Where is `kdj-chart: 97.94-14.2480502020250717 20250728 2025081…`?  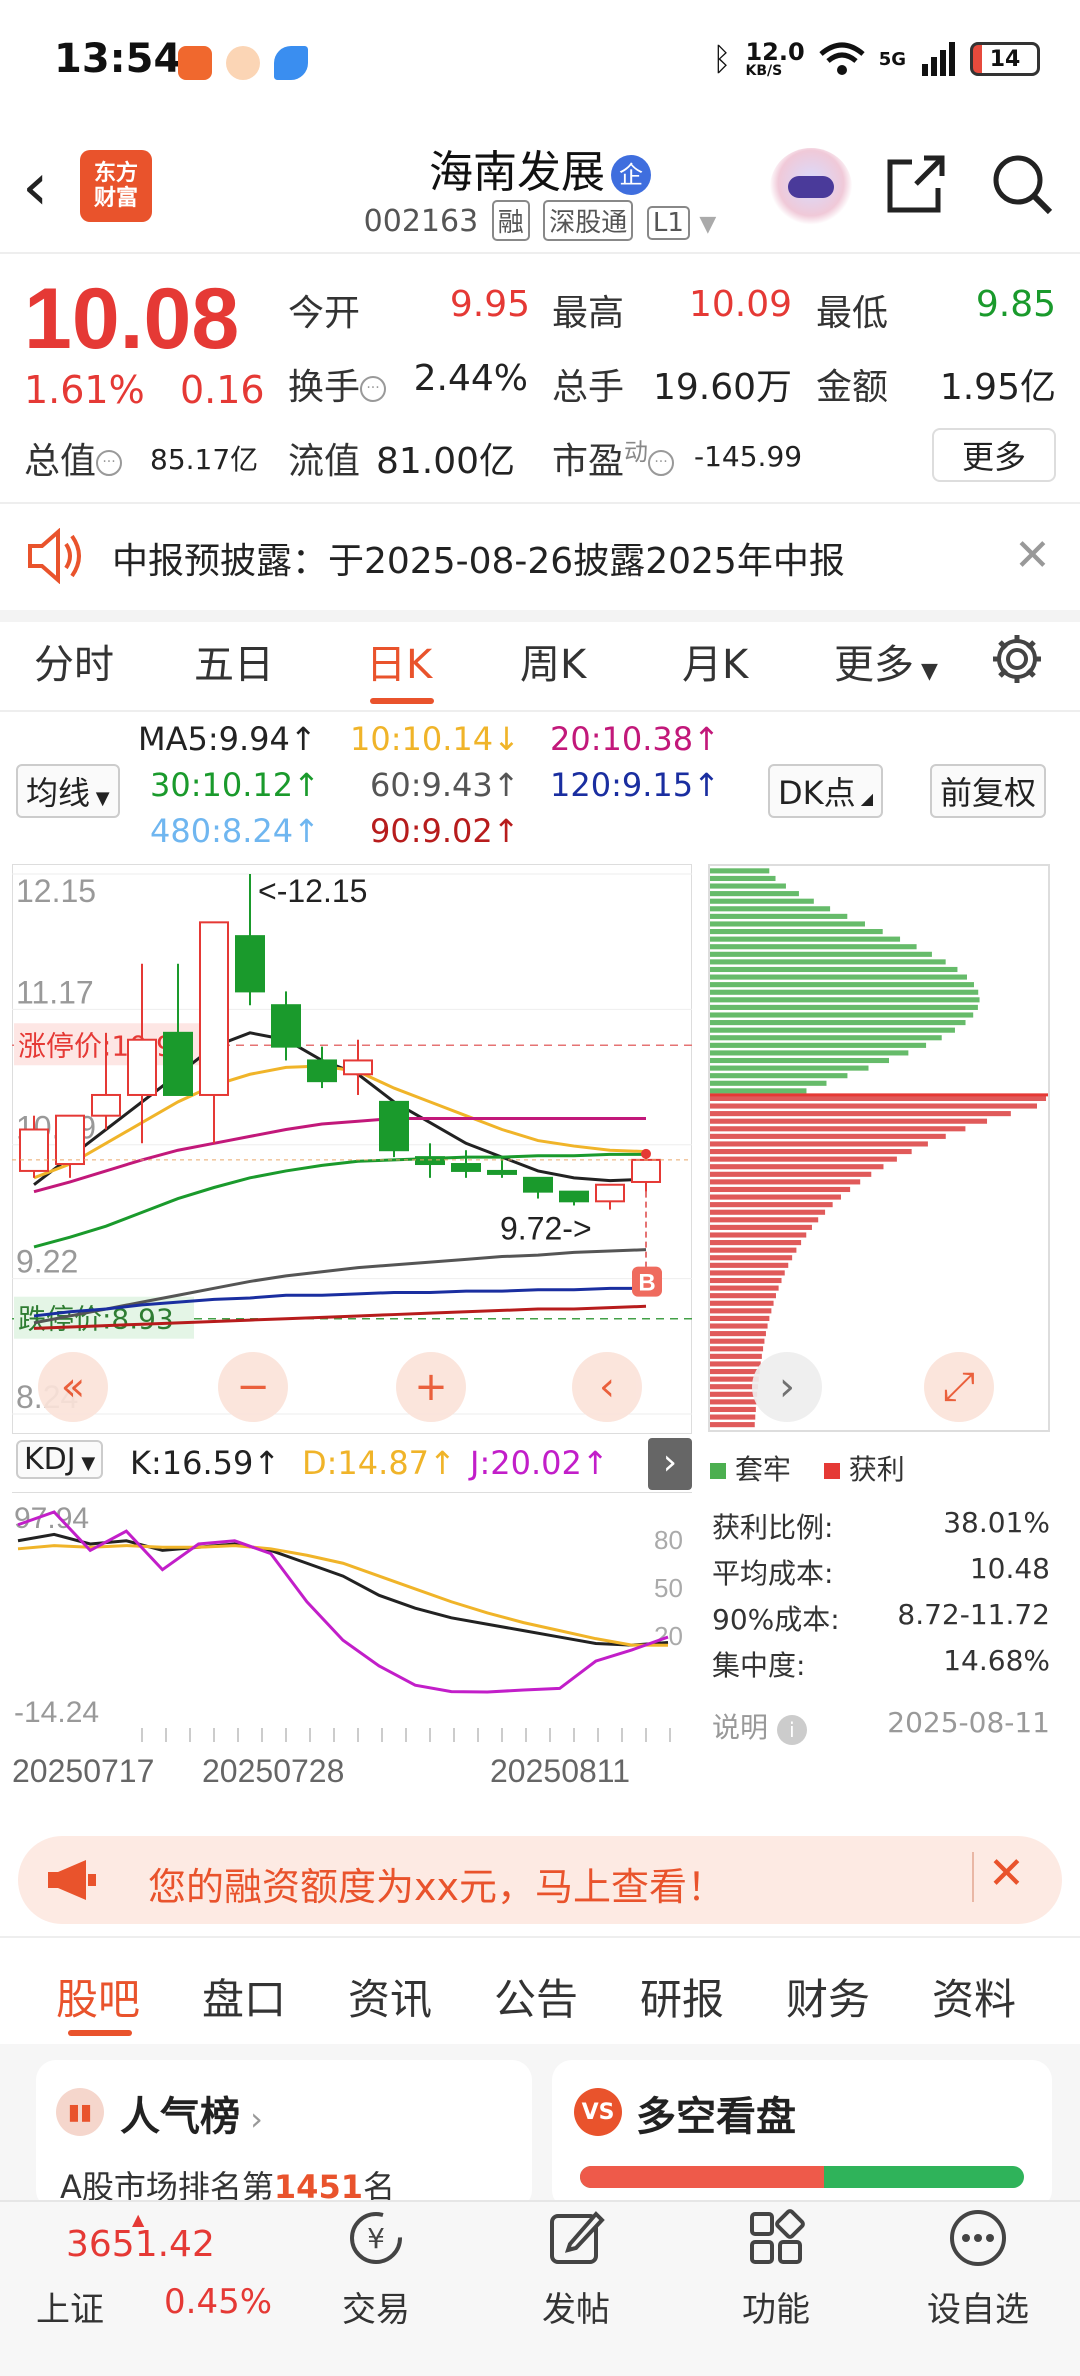 kdj-chart: 97.94-14.2480502020250717 20250728 2025081… is located at coordinates (352, 1652).